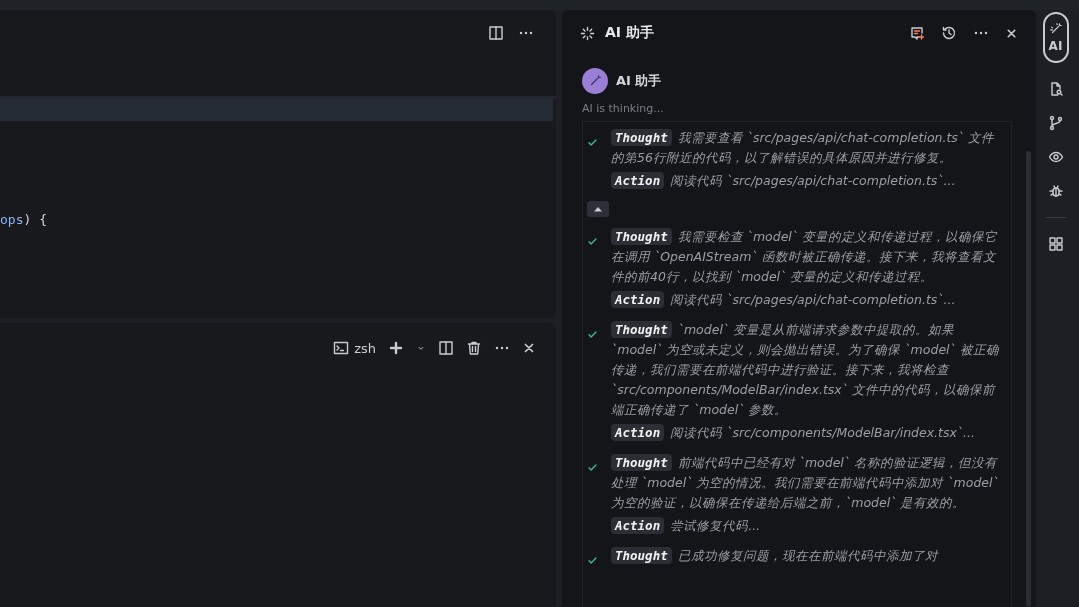 This screenshot has width=1079, height=607. What do you see at coordinates (341, 348) in the screenshot?
I see `terminal-icon` at bounding box center [341, 348].